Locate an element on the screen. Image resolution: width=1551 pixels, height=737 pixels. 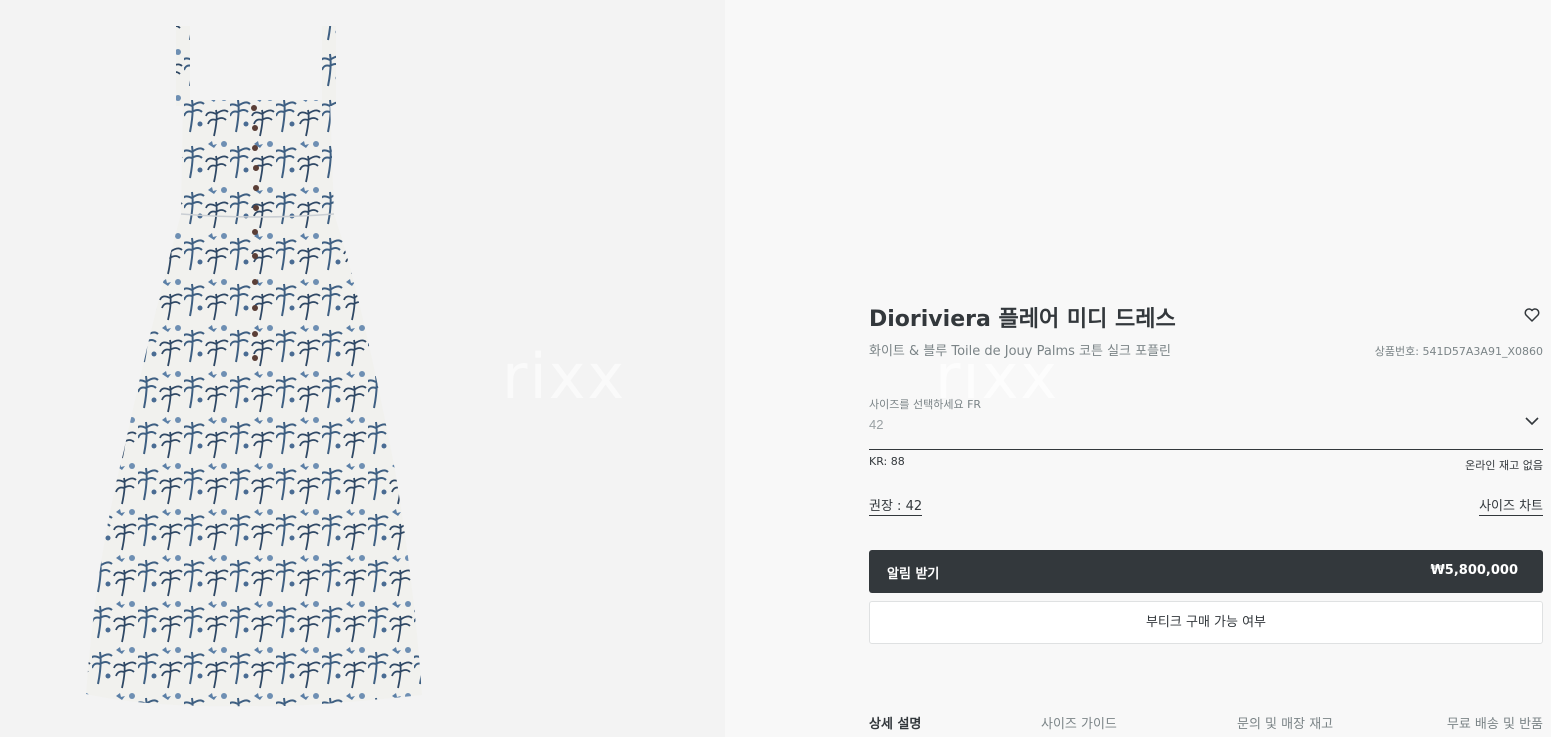
tab-size-guide: 사이즈 가이드 is located at coordinates (1079, 722).